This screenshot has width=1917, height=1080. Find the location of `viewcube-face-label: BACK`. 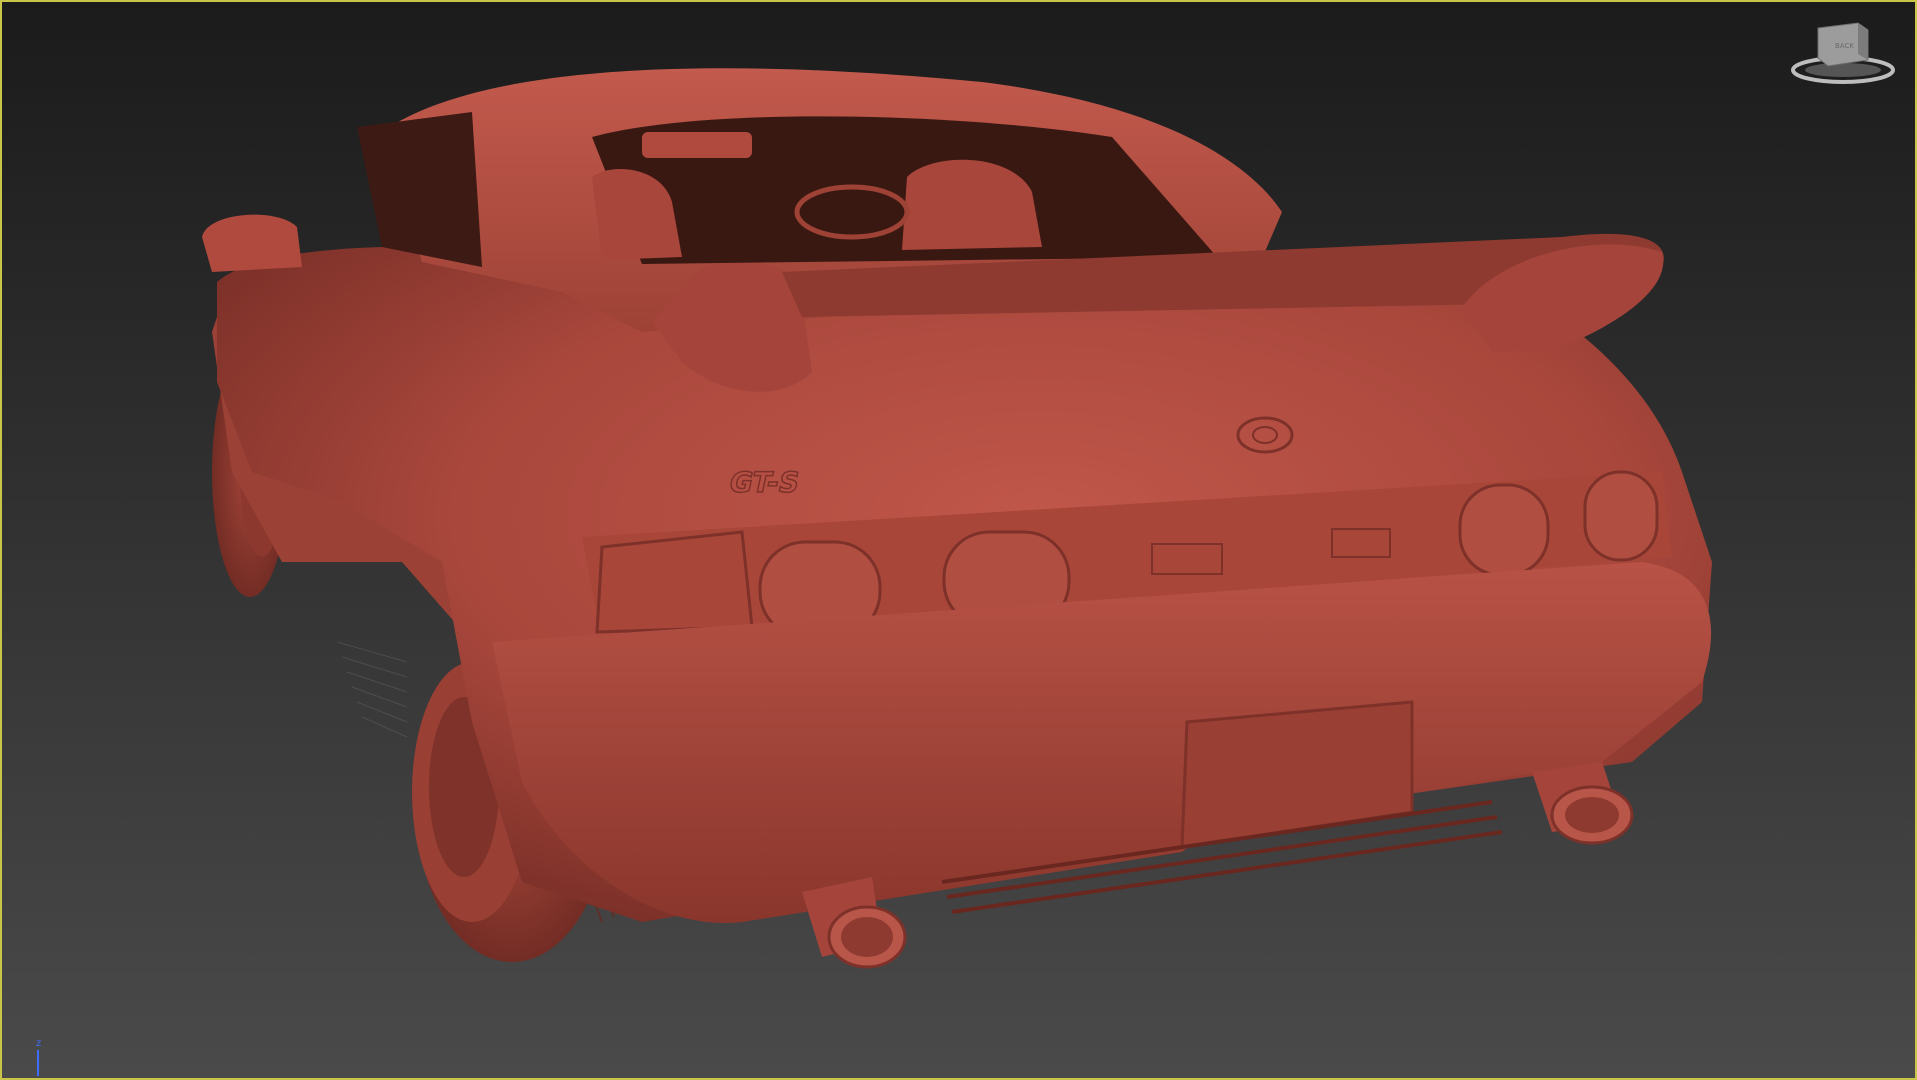

viewcube-face-label: BACK is located at coordinates (1844, 46).